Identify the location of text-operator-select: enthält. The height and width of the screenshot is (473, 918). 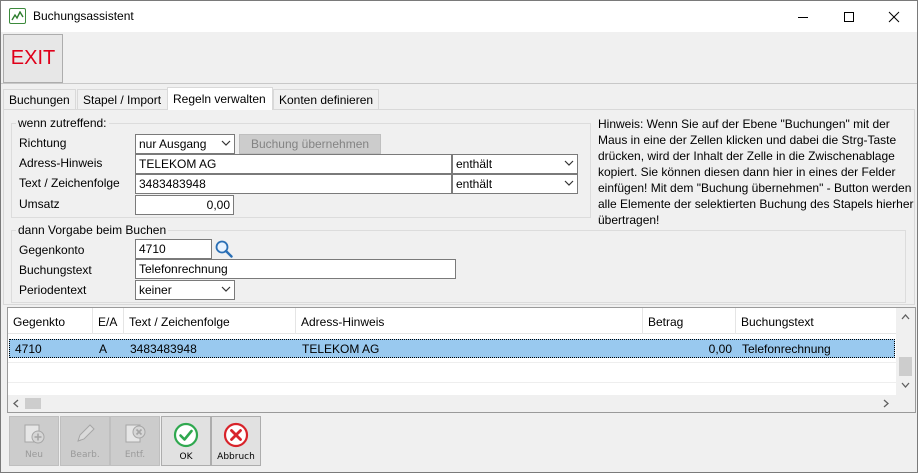
(515, 184).